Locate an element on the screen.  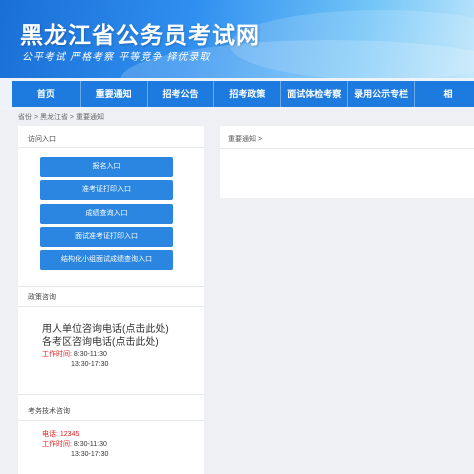
work-time-afternoon: 13:30-17:30 is located at coordinates (90, 364).